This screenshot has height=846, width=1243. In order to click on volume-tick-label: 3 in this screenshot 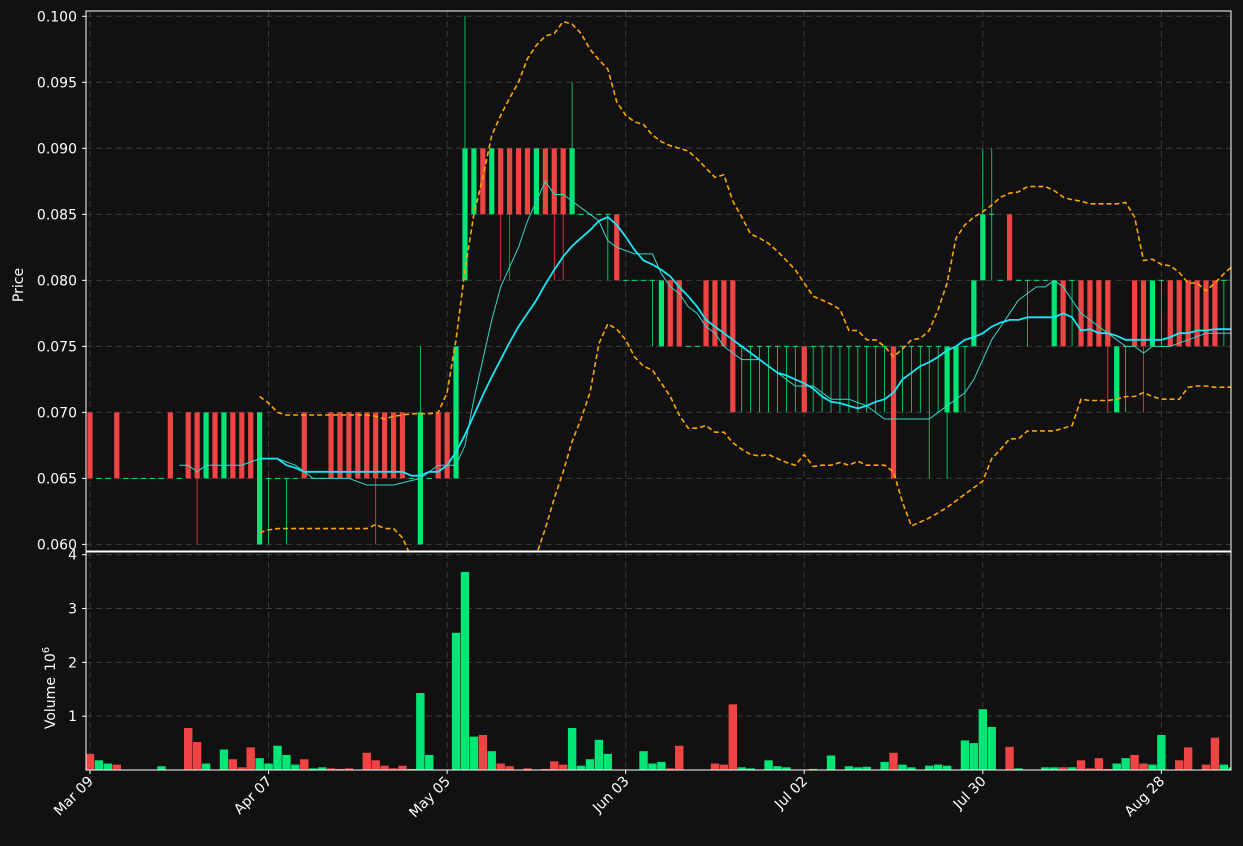, I will do `click(72, 610)`.